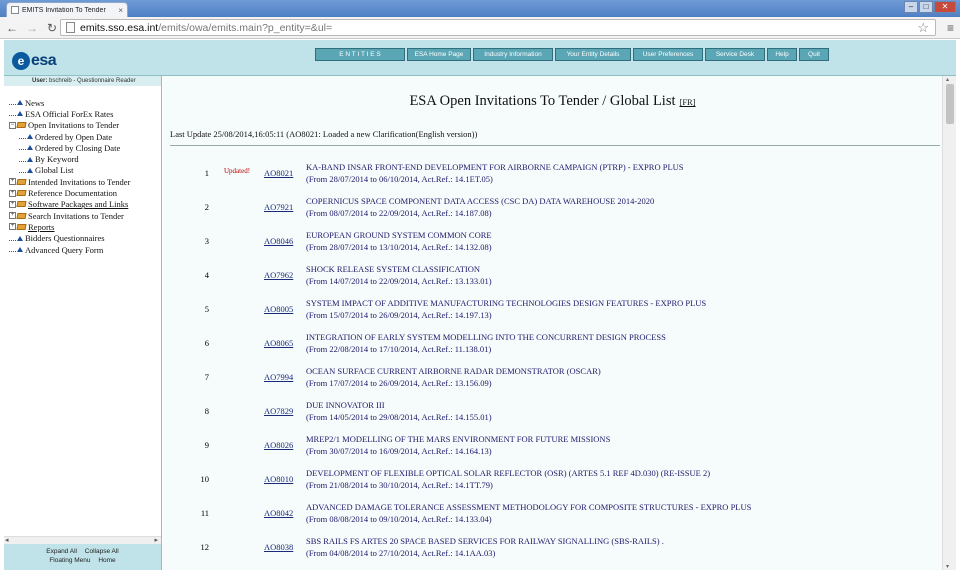 This screenshot has width=960, height=578. I want to click on row-number: 7, so click(206, 377).